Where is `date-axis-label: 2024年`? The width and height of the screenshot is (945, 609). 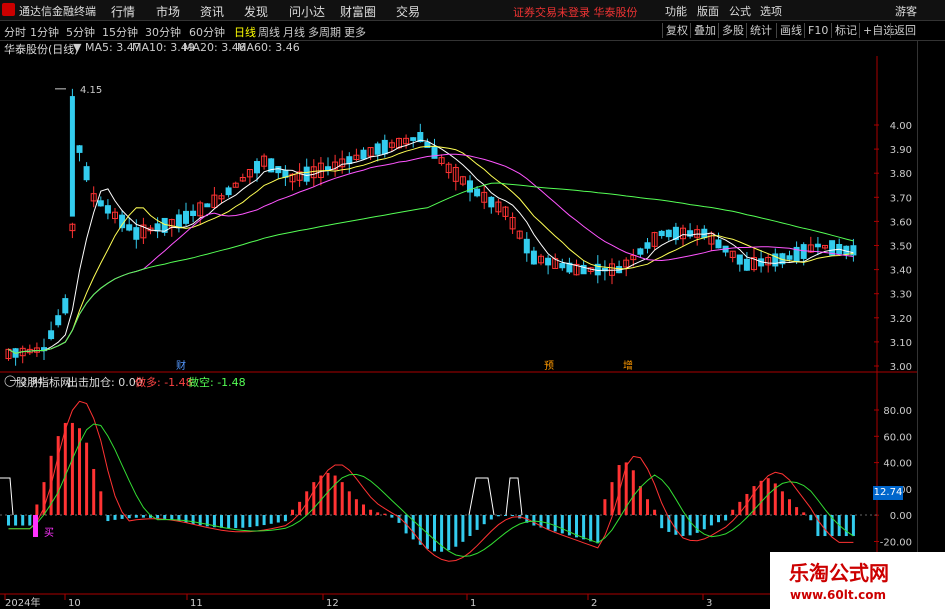
date-axis-label: 2024年 is located at coordinates (22, 602).